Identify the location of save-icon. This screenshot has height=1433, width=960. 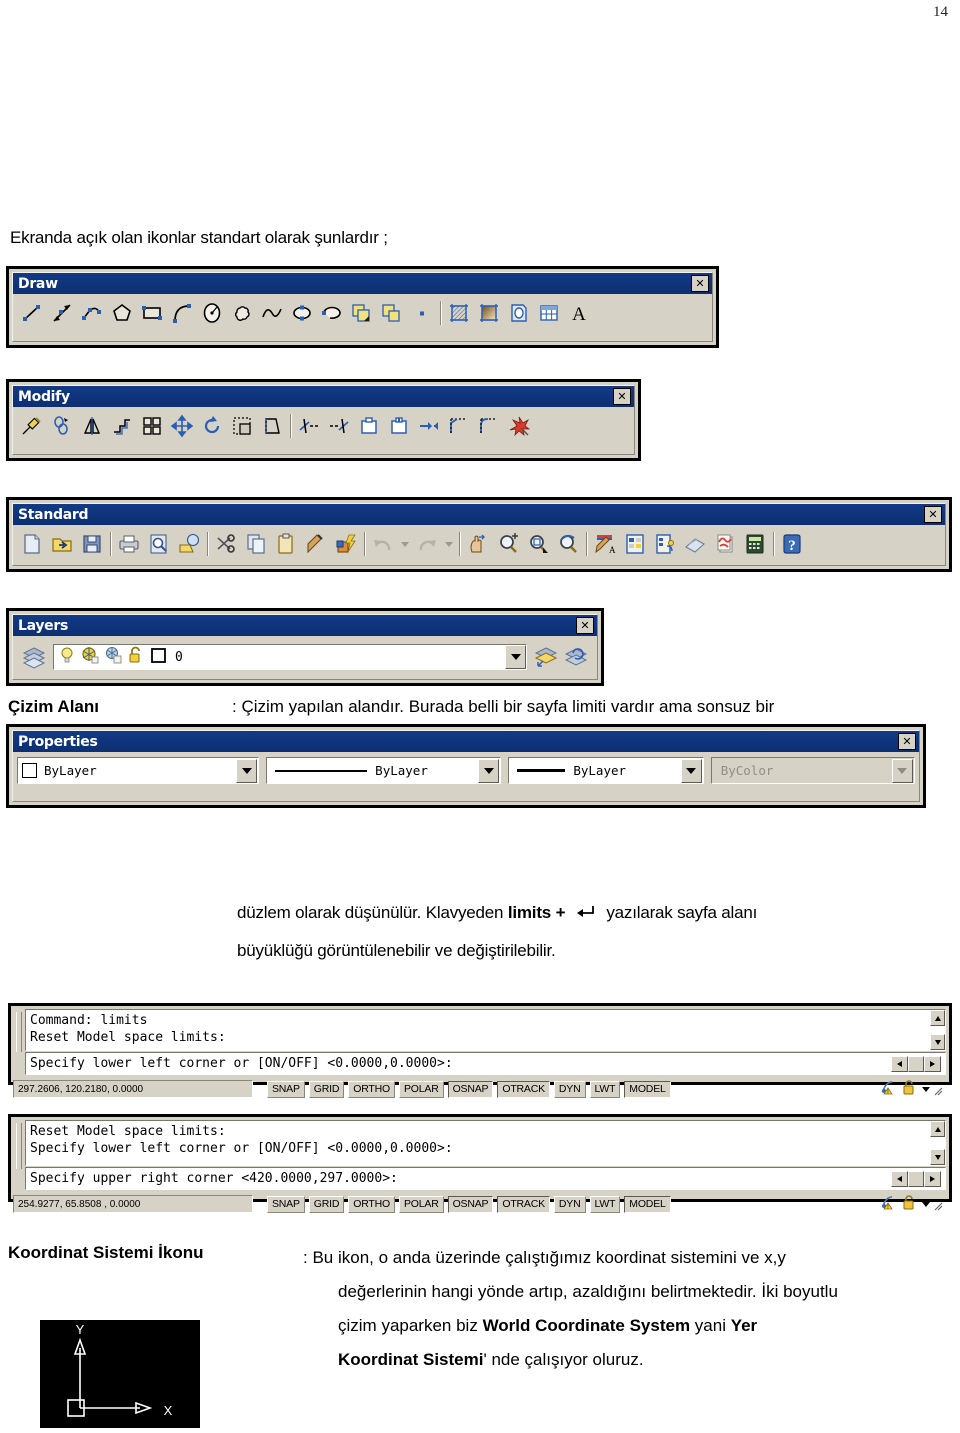
(92, 544).